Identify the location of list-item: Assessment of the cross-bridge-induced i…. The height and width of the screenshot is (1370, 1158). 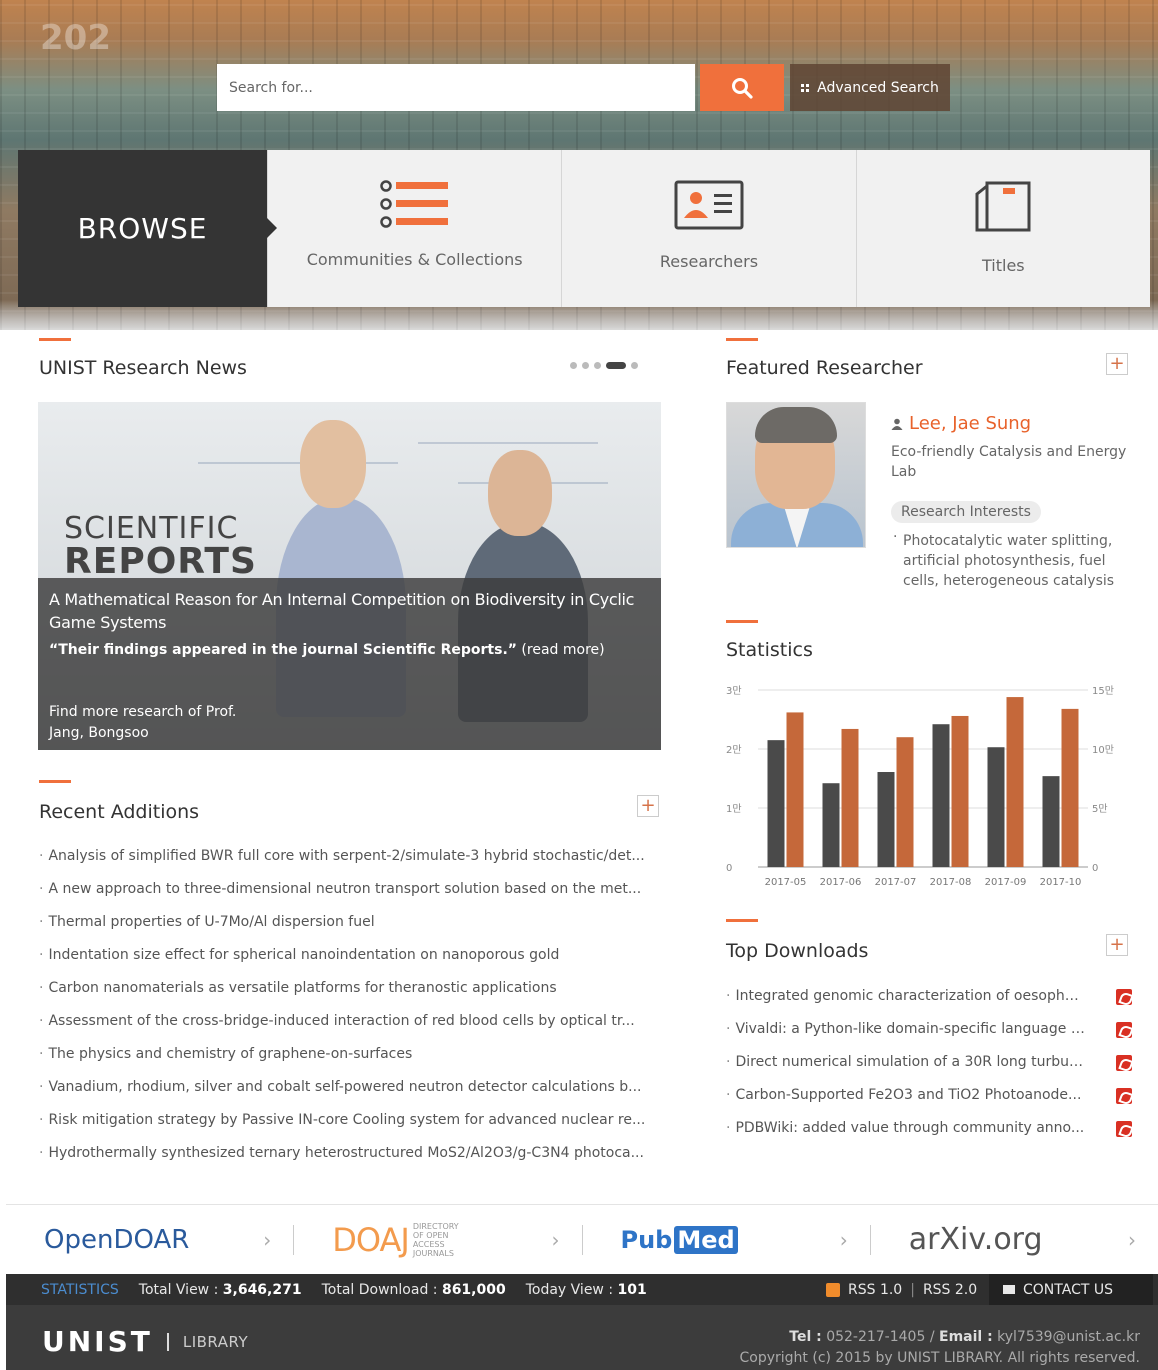
(349, 1029).